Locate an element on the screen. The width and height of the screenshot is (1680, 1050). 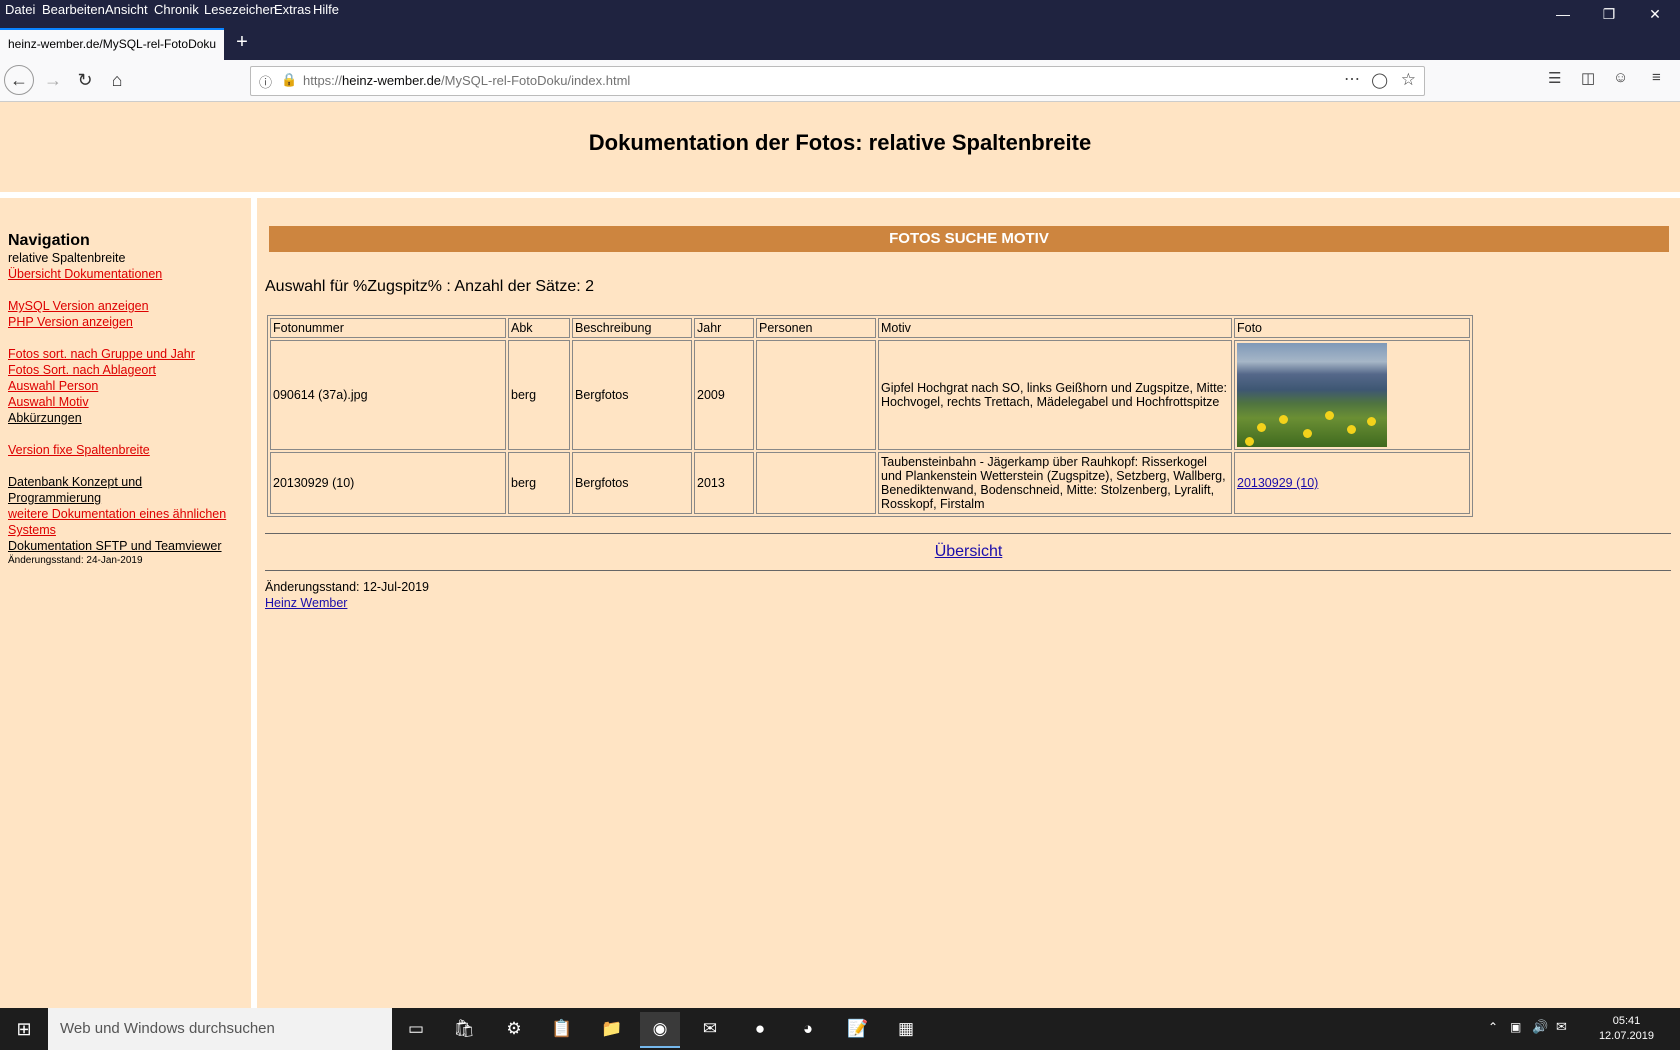
mountain-photo-thumbnail is located at coordinates (1312, 395).